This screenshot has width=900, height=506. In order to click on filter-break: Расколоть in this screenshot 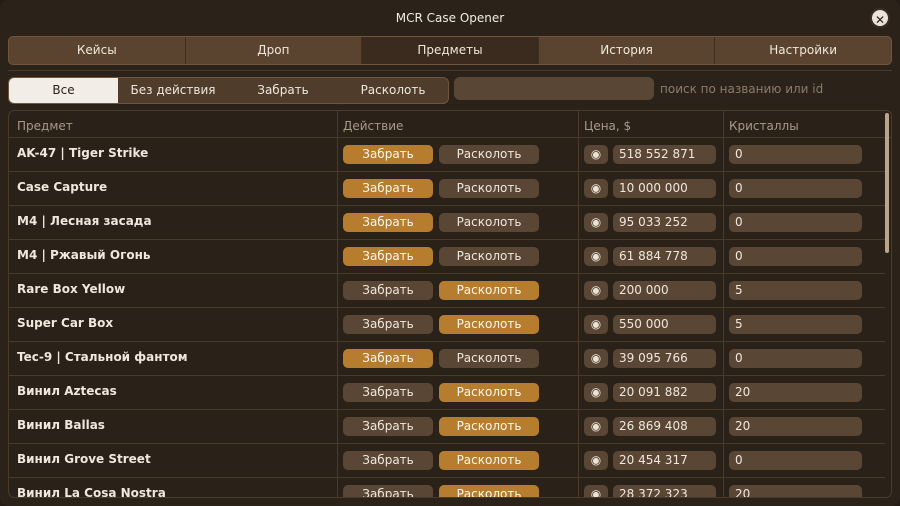, I will do `click(393, 90)`.